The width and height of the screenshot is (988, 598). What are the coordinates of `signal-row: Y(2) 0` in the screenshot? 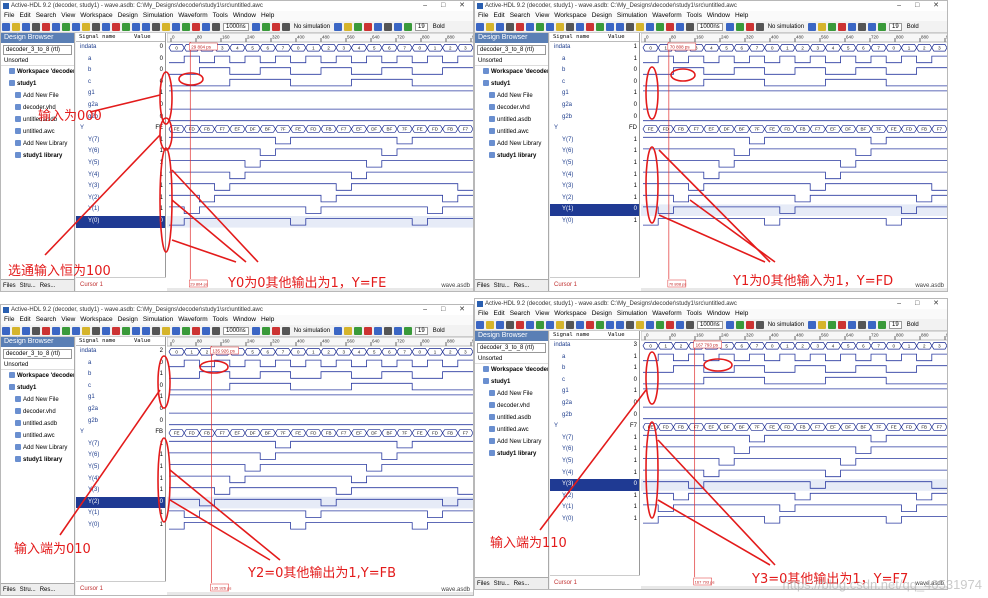 It's located at (120, 502).